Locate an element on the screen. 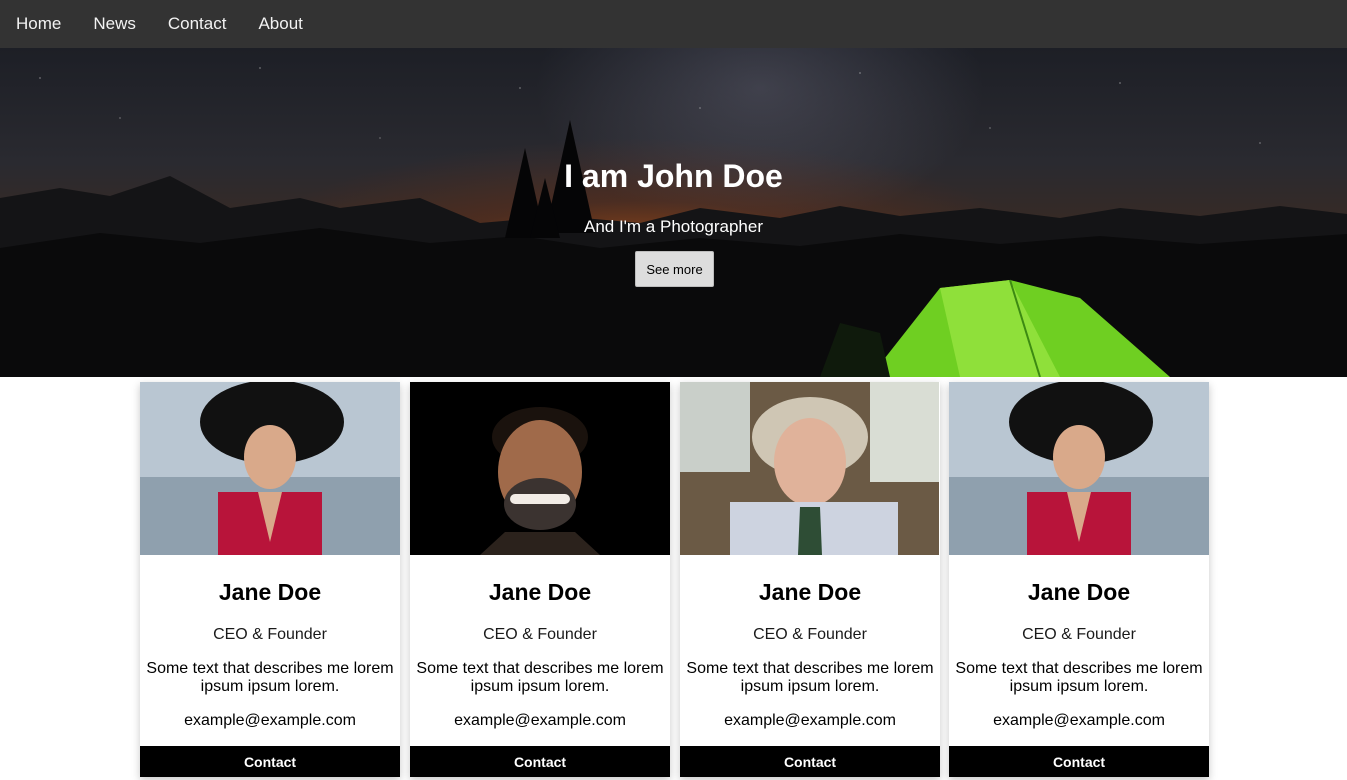 The height and width of the screenshot is (780, 1347). nav-item-home: Home is located at coordinates (38, 24).